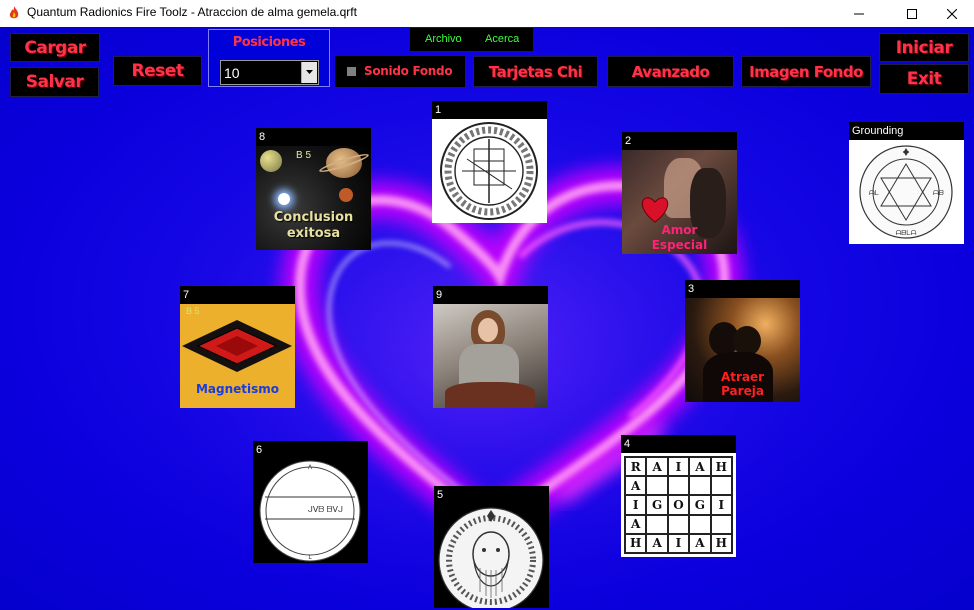 The image size is (974, 610). I want to click on menu-archivo: Archivo, so click(443, 39).